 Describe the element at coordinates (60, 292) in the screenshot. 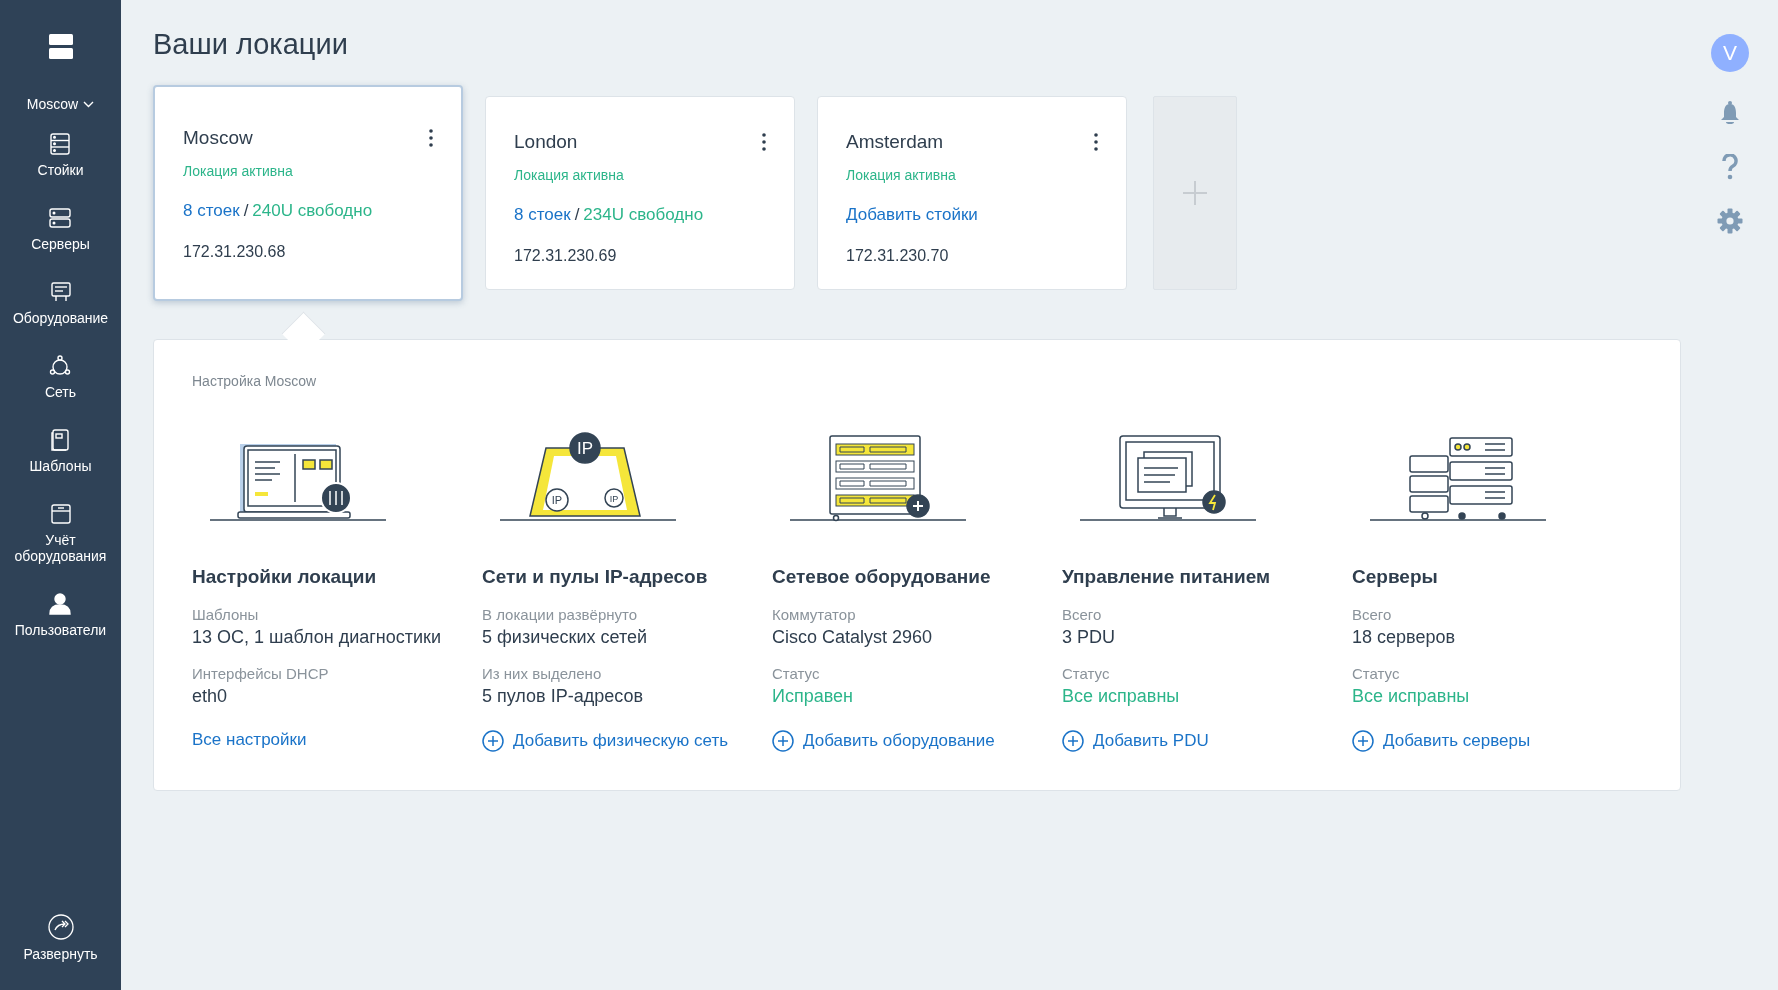

I see `monitor-icon` at that location.